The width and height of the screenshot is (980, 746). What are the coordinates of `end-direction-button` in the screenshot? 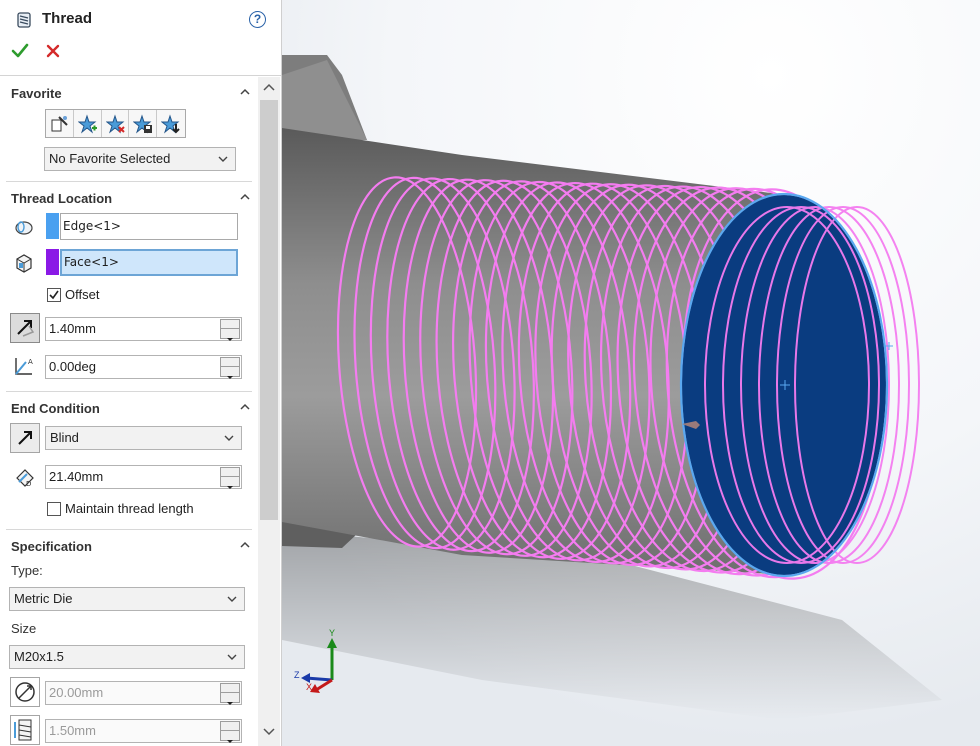 It's located at (25, 438).